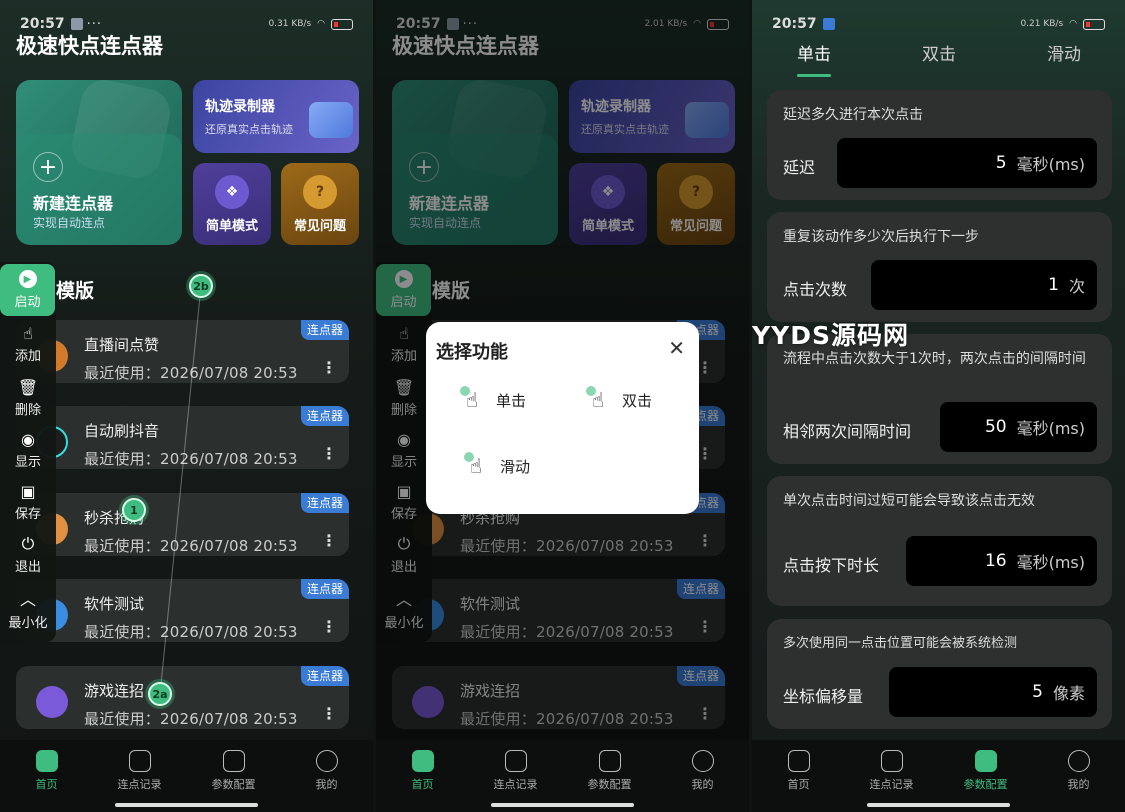 The width and height of the screenshot is (1125, 812). Describe the element at coordinates (900, 643) in the screenshot. I see `param-desc: 多次使用同一点击位置可能会被系统检测` at that location.